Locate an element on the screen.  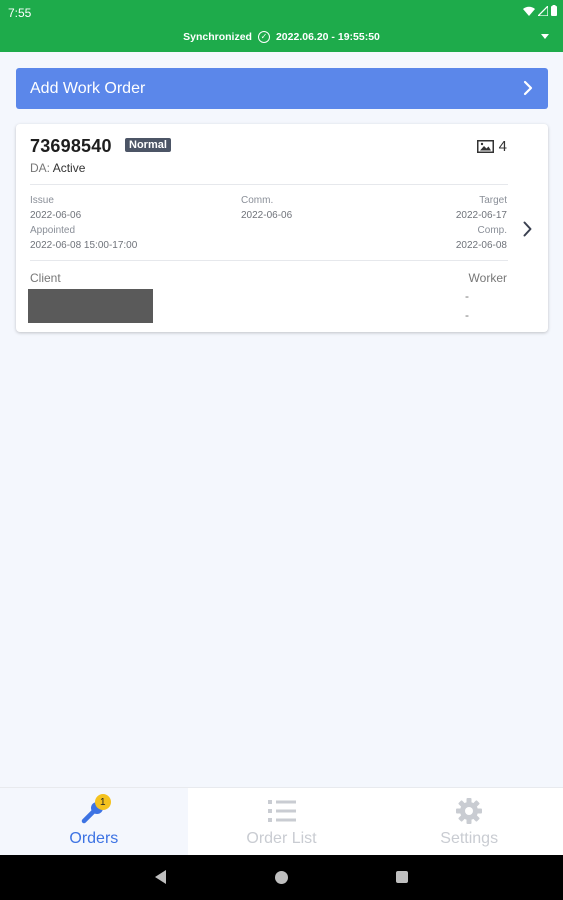
chevron-down-icon is located at coordinates (545, 36).